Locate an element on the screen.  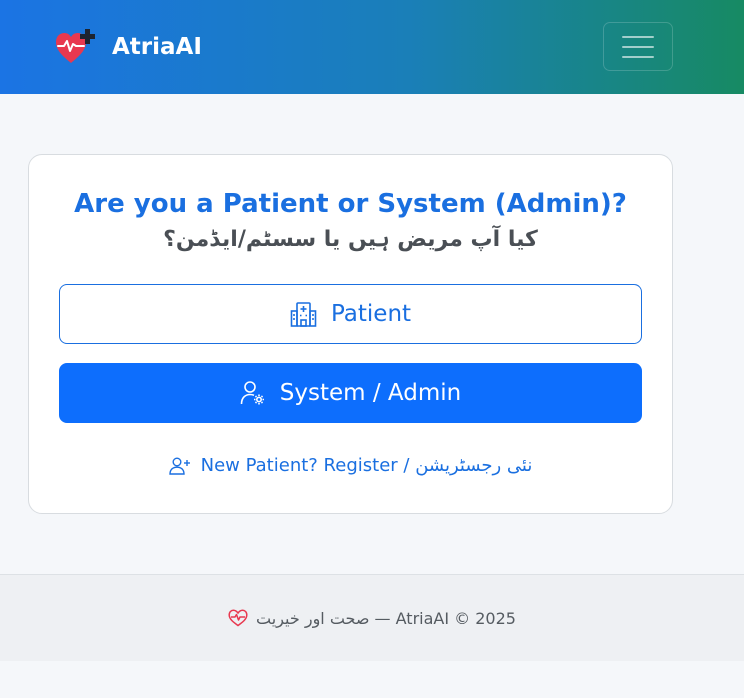
brand-link: AtriaAI is located at coordinates (128, 47).